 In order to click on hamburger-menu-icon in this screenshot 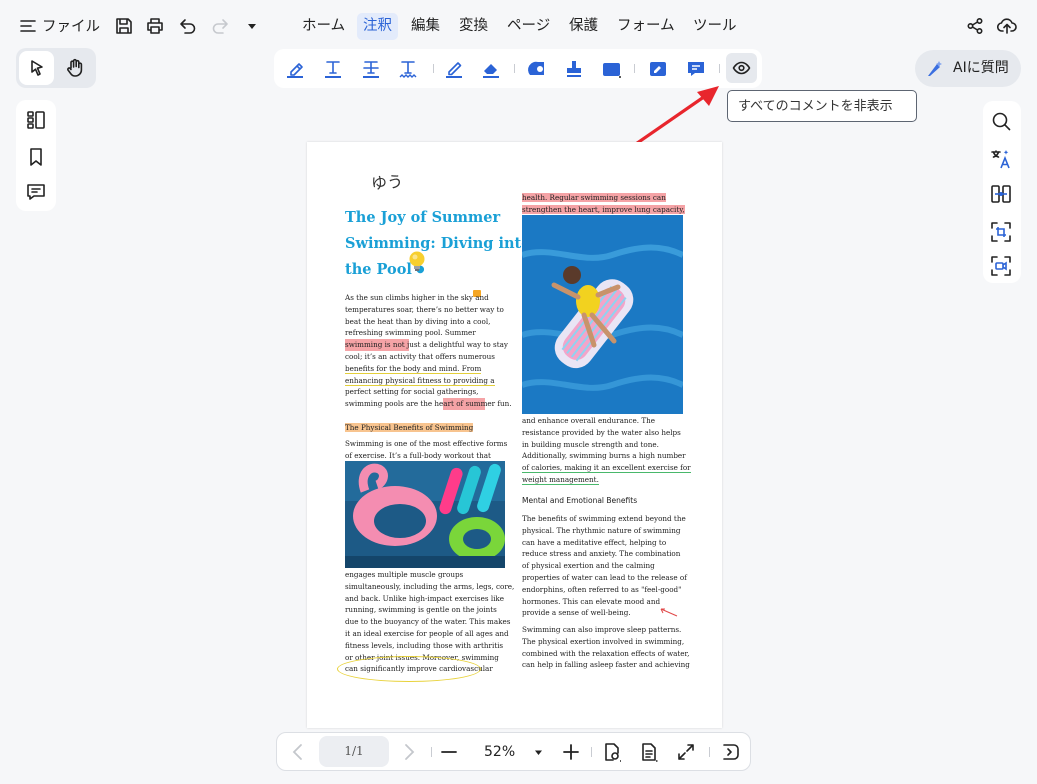, I will do `click(28, 26)`.